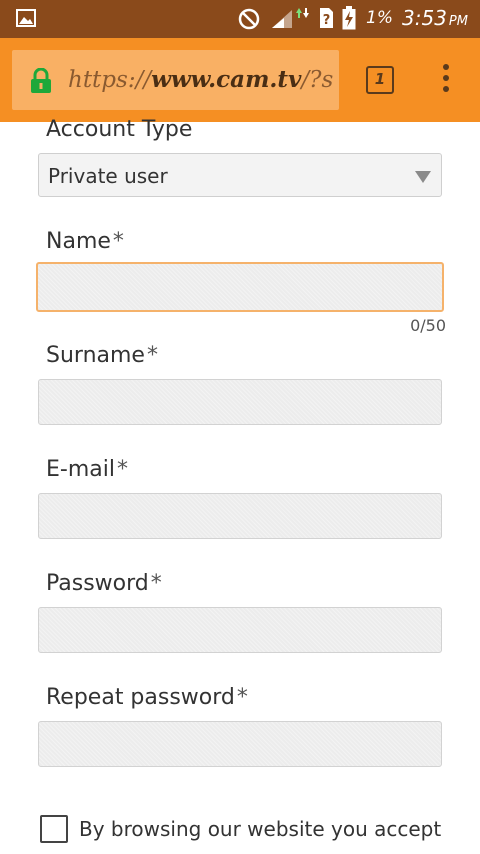 Image resolution: width=480 pixels, height=854 pixels. I want to click on consent-text: By browsing our website you accept, so click(260, 829).